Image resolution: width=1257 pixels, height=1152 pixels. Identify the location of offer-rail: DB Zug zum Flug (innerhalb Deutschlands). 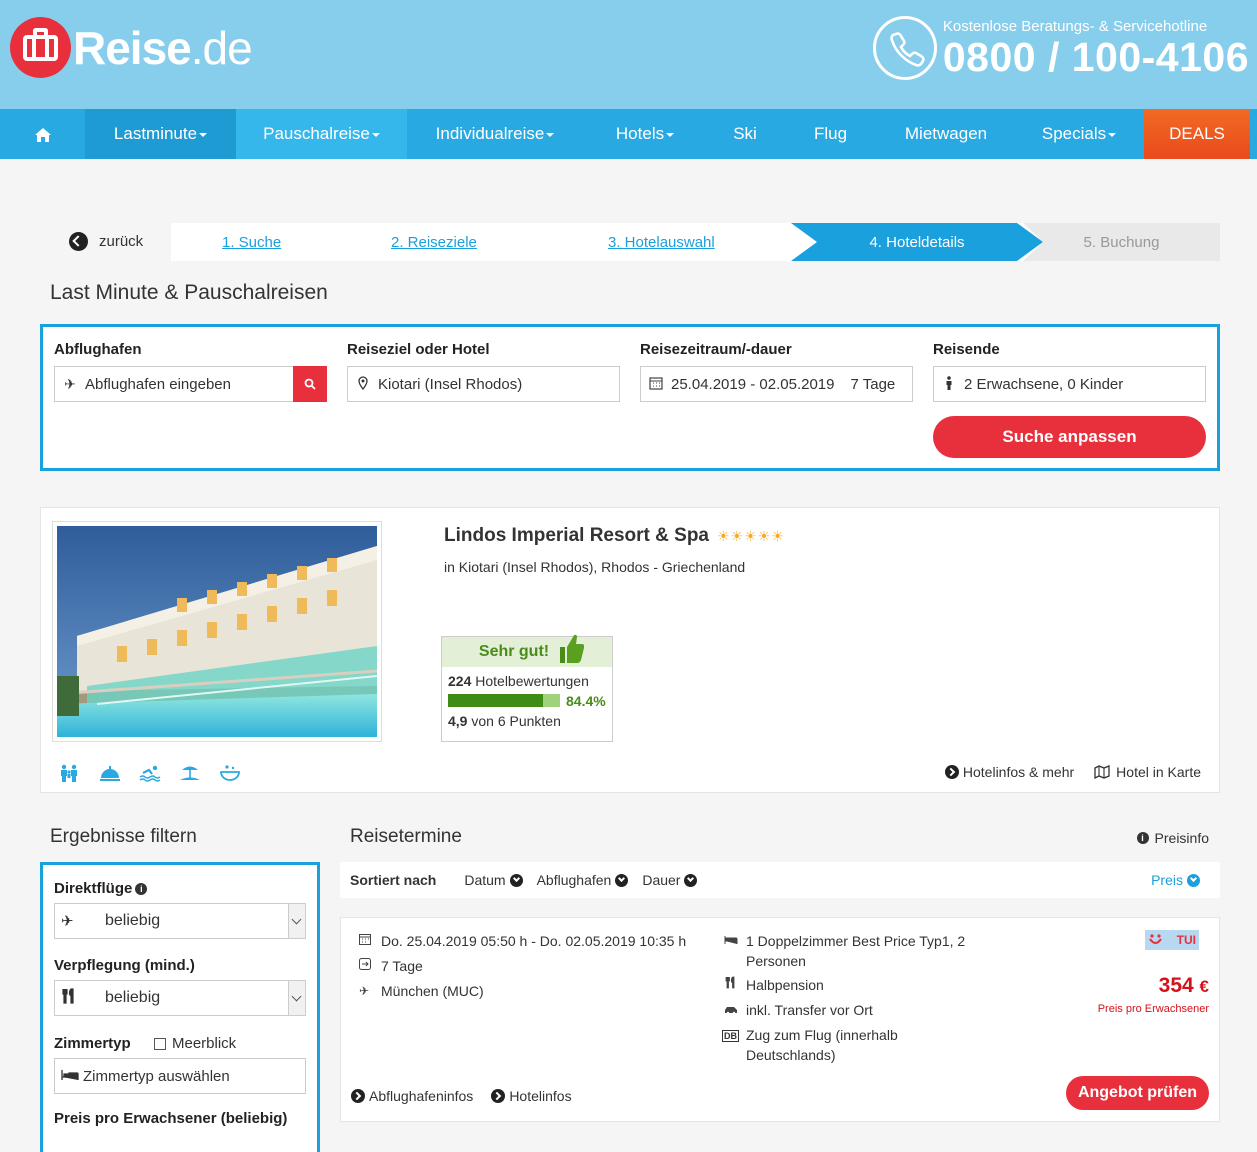
(810, 1045).